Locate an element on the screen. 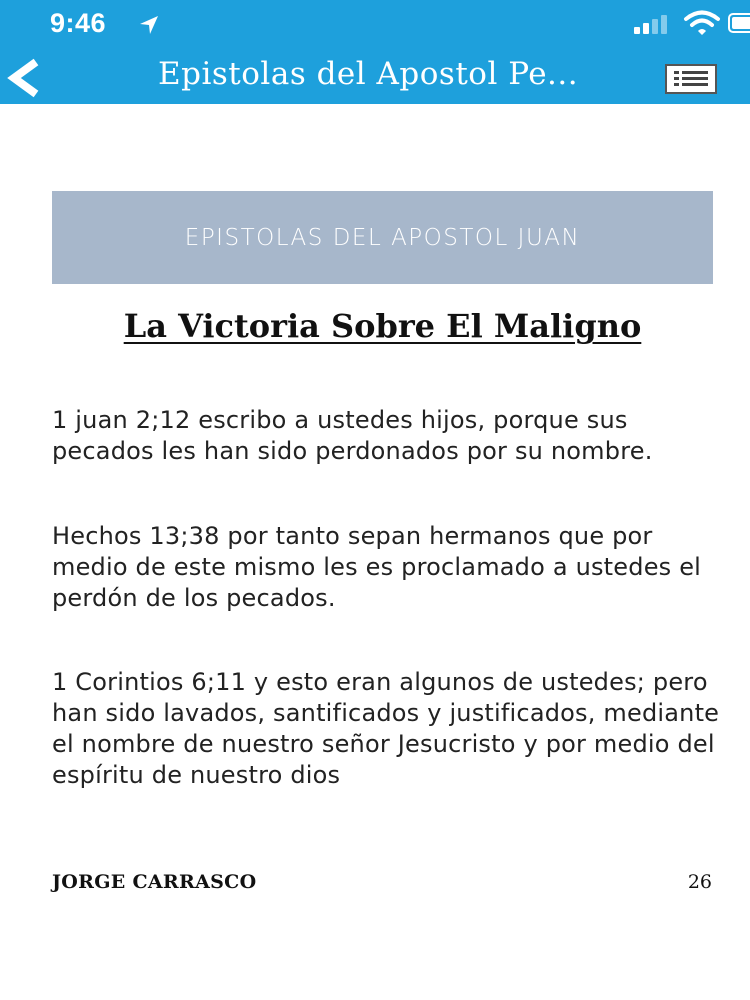 The image size is (750, 1000). book-banner-text: EPISTOLAS DEL APOSTOL JUAN is located at coordinates (382, 237).